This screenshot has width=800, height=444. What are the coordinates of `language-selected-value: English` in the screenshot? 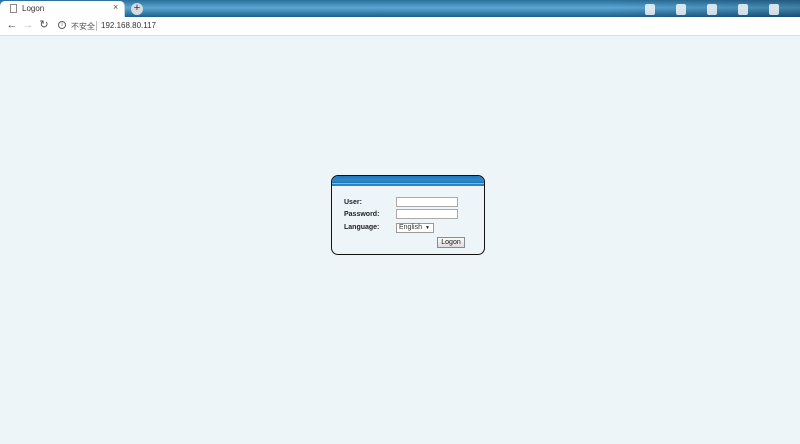 It's located at (410, 227).